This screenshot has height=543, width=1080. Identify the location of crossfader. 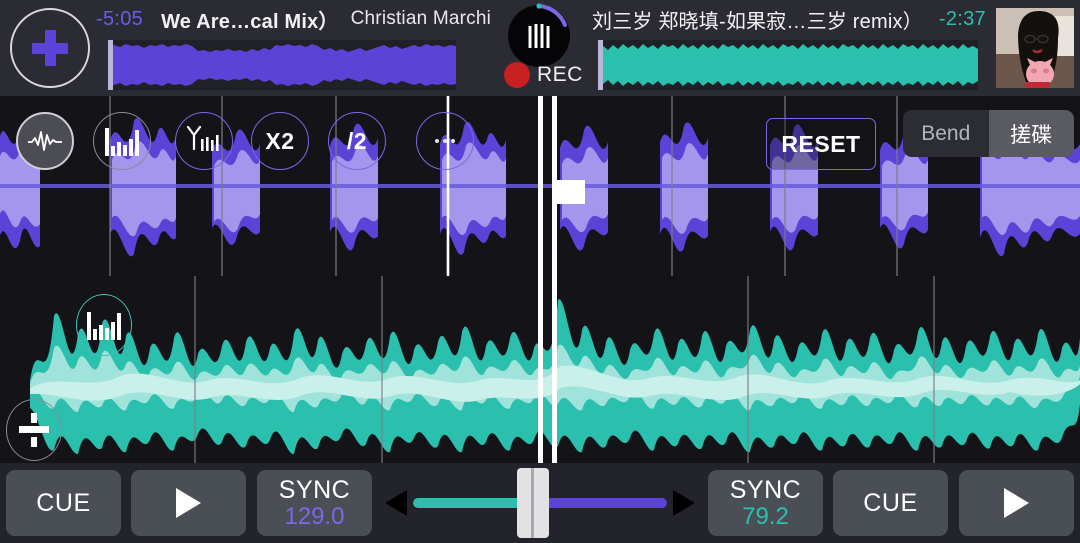
(540, 503).